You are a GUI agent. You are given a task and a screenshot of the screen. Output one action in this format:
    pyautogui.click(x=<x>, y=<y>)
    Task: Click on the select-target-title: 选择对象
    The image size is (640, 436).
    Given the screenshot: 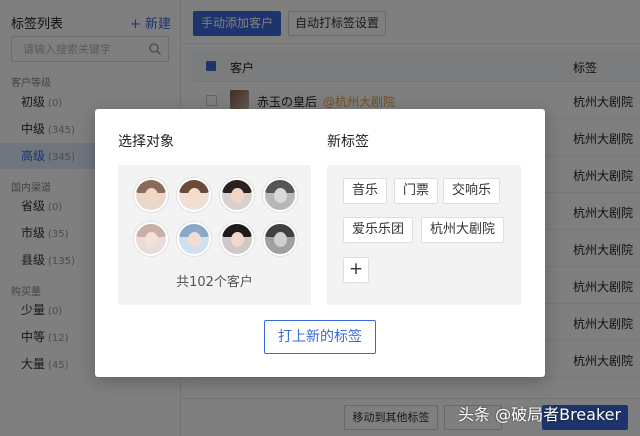 What is the action you would take?
    pyautogui.click(x=146, y=142)
    